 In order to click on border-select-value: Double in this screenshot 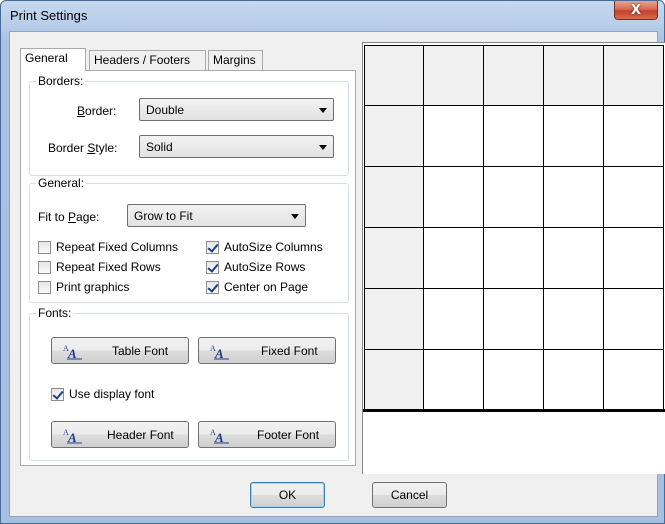, I will do `click(165, 110)`.